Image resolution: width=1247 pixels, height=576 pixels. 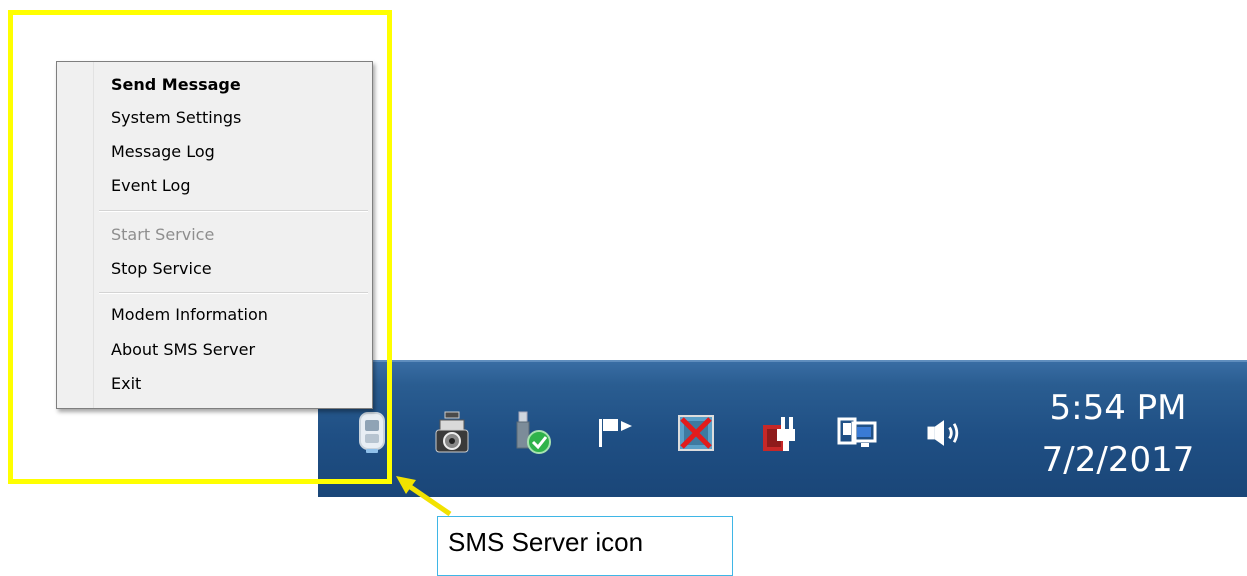 What do you see at coordinates (452, 433) in the screenshot?
I see `camera-icon` at bounding box center [452, 433].